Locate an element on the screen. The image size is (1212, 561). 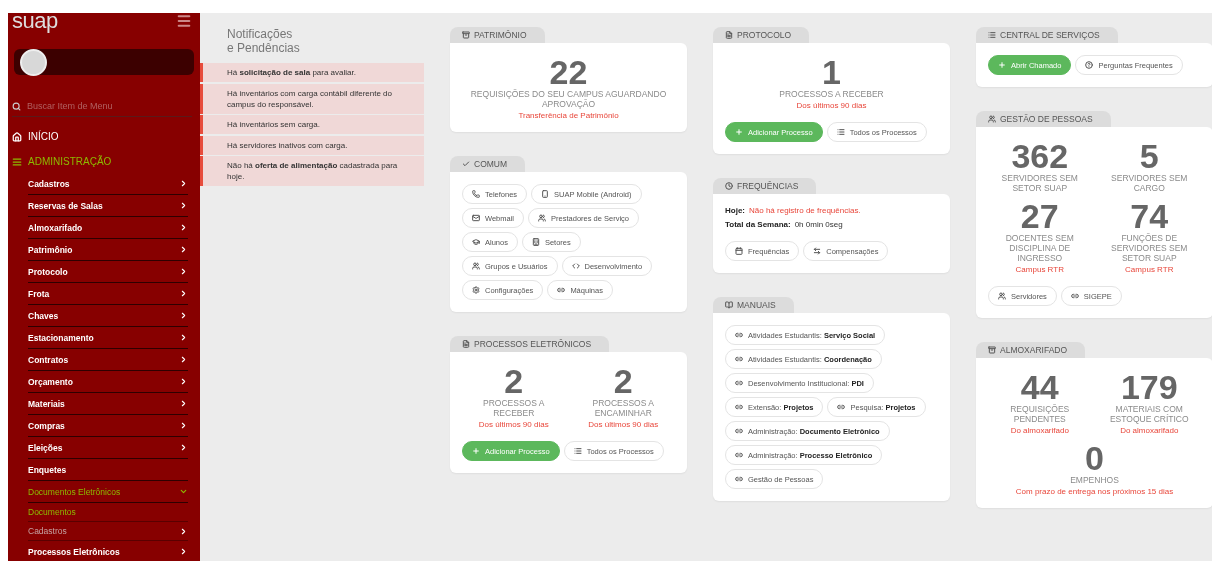
notification-item: Há solicitação de sala para avaliar. is located at coordinates (312, 72).